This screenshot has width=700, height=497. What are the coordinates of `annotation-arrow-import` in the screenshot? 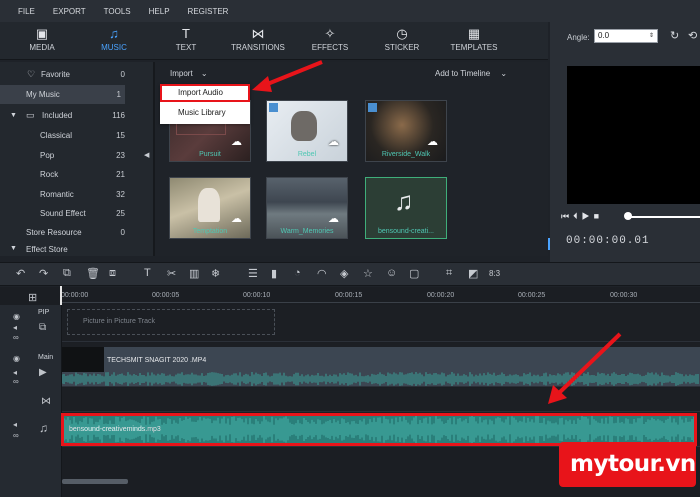 It's located at (293, 73).